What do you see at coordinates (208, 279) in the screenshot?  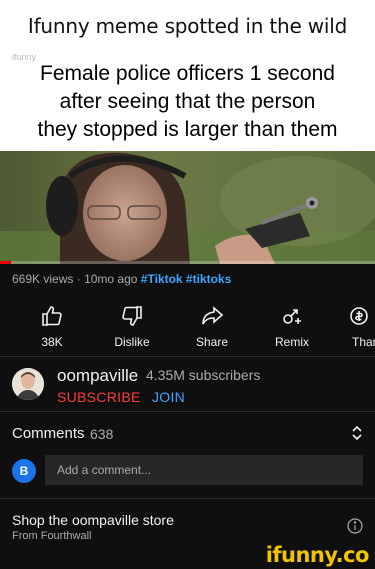 I see `hashtag-link: #tiktoks` at bounding box center [208, 279].